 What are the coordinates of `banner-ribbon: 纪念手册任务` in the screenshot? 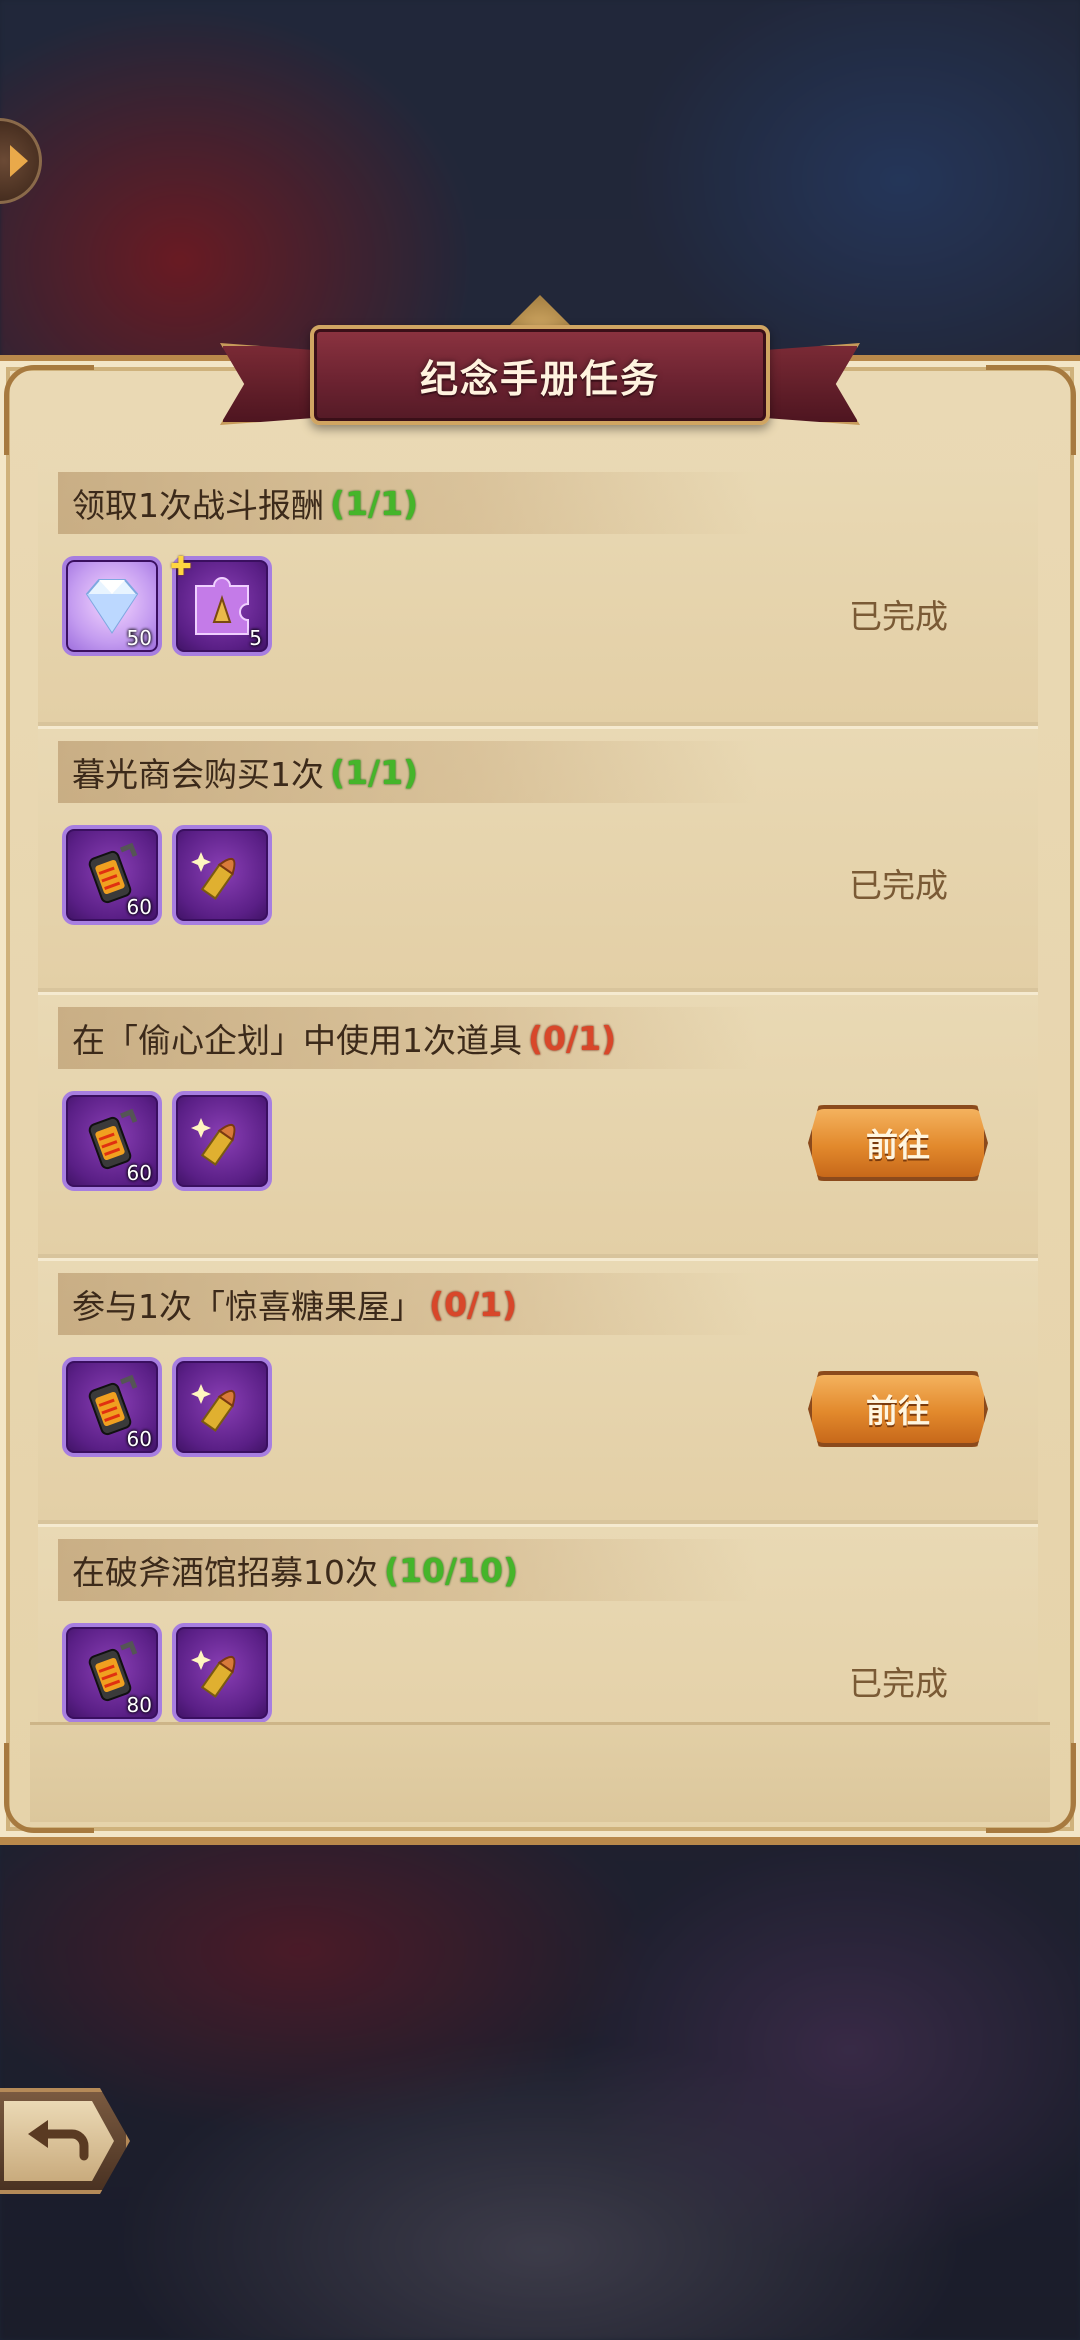 It's located at (540, 375).